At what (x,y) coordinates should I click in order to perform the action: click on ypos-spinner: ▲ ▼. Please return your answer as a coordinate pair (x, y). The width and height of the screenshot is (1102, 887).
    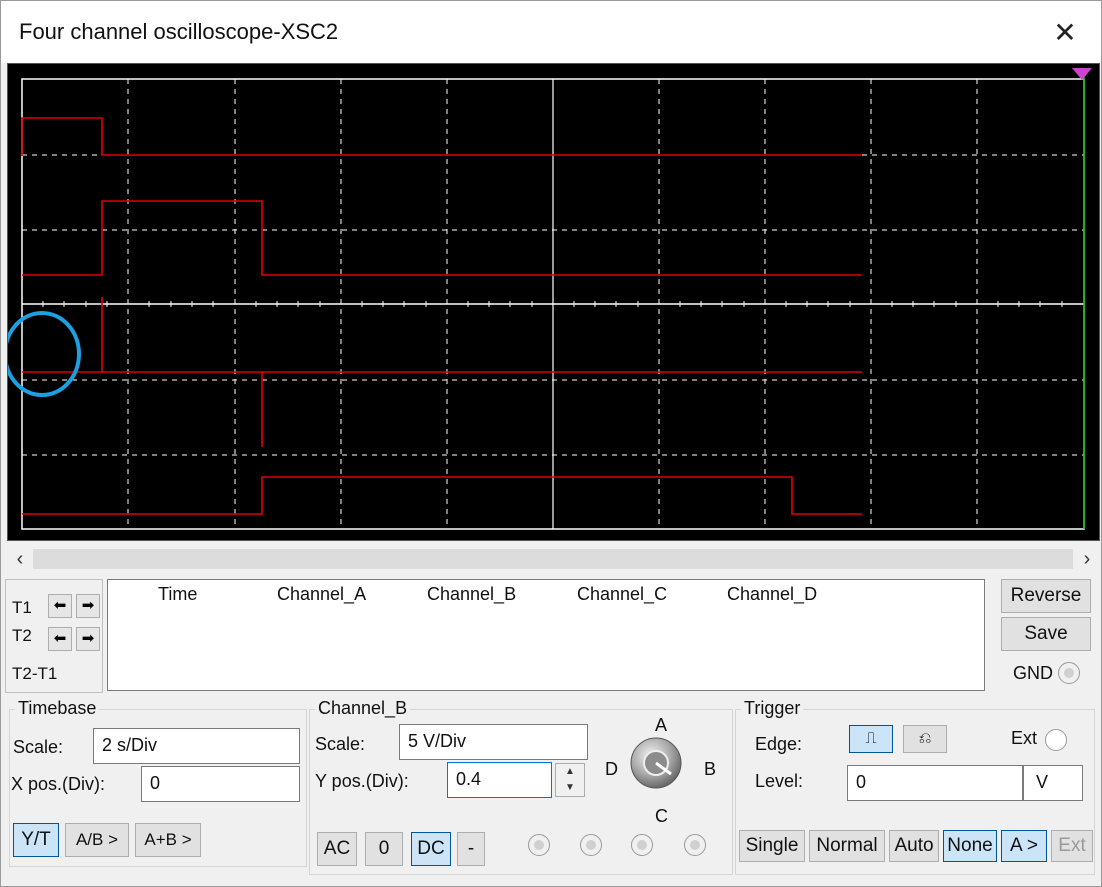
    Looking at the image, I should click on (570, 780).